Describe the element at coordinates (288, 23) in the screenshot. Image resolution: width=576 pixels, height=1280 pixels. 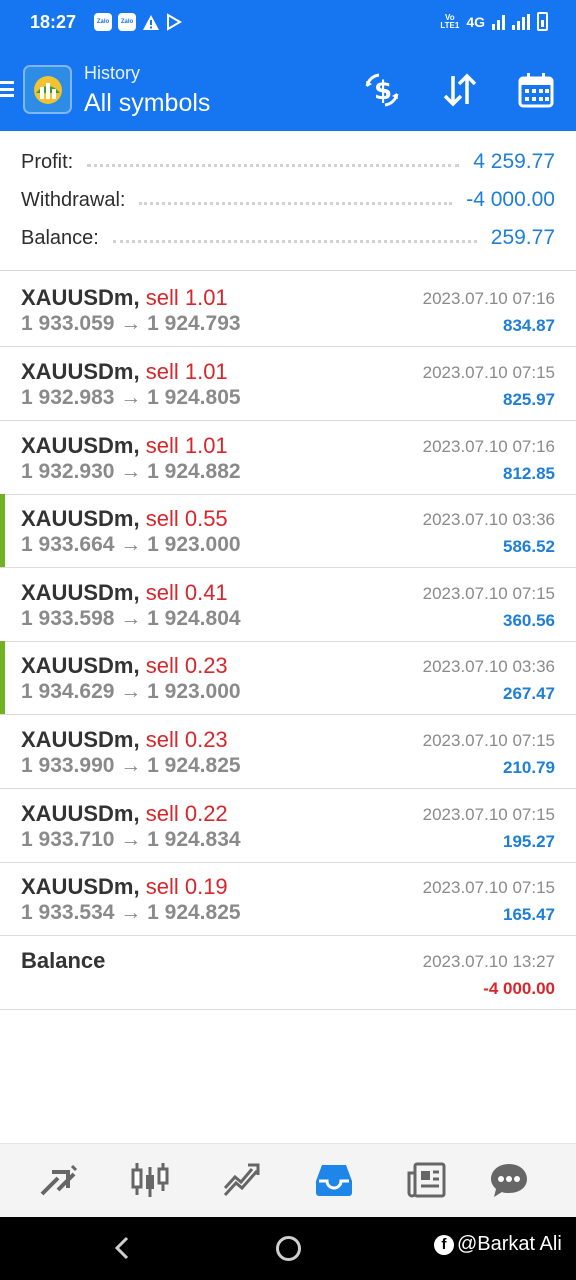
I see `status-bar: 18:27 Zalo Zalo Vo LTE1 4G` at that location.